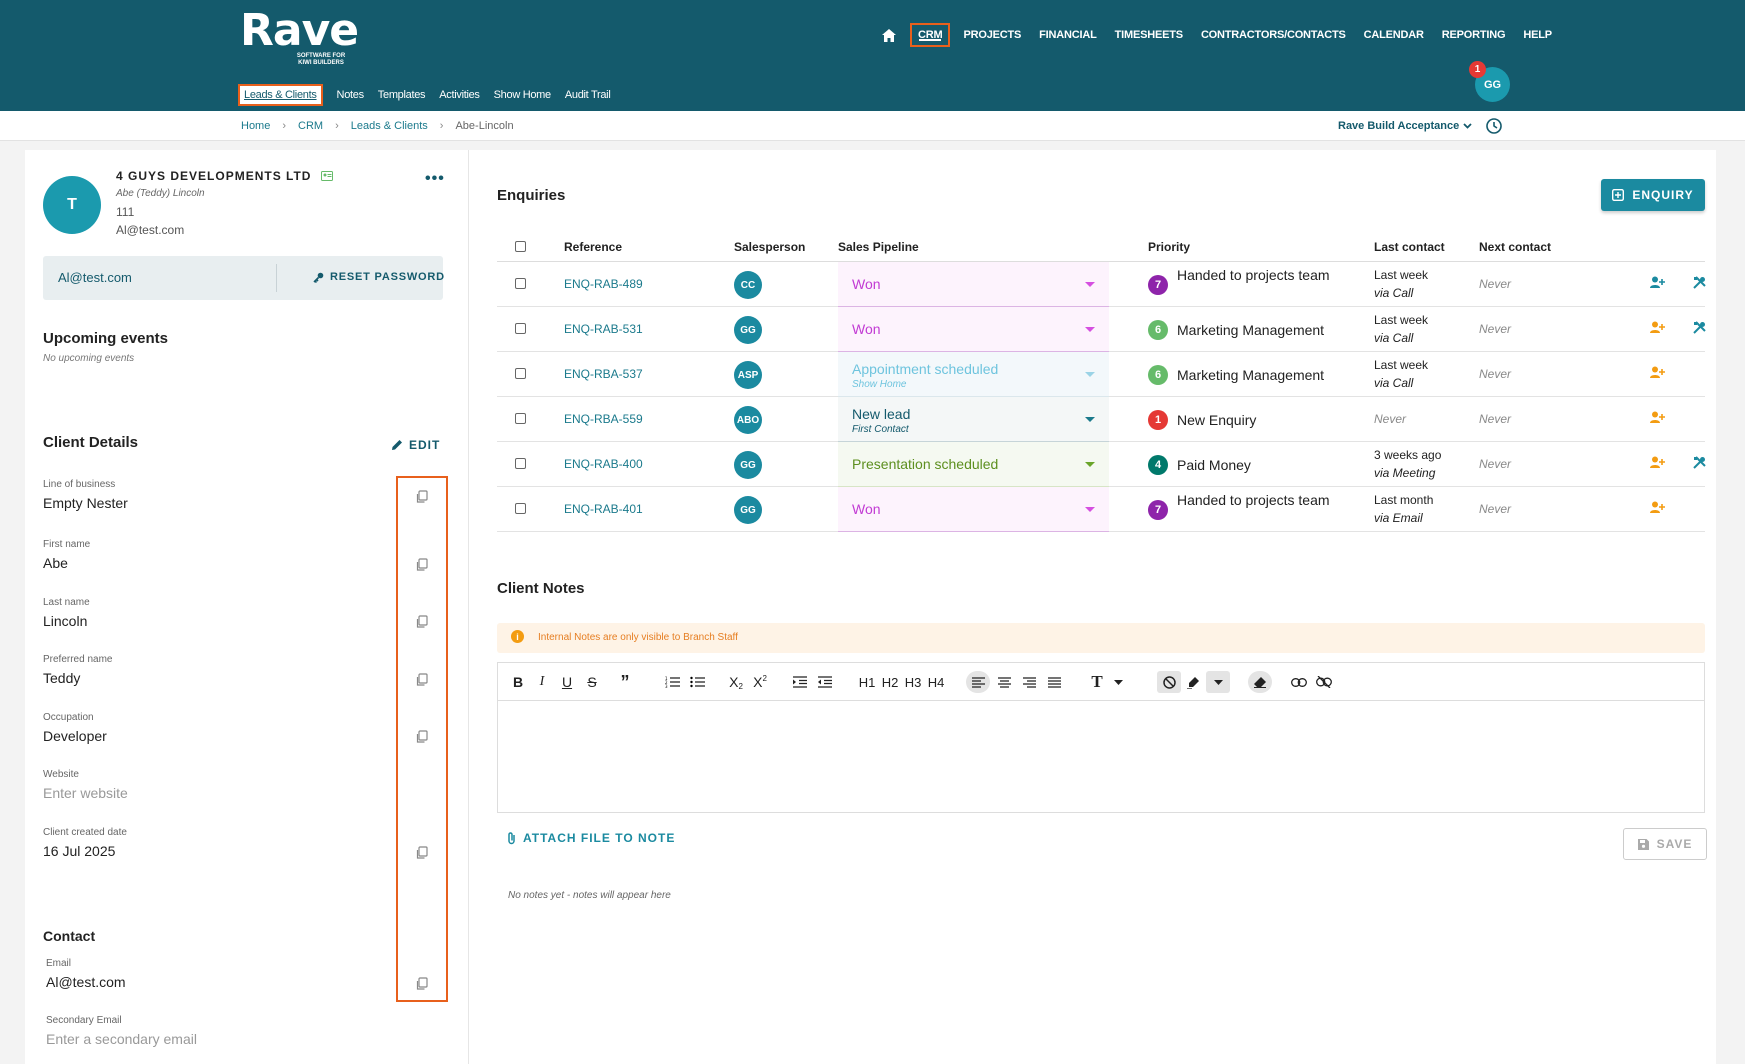 This screenshot has height=1064, width=1745. What do you see at coordinates (1537, 35) in the screenshot?
I see `nav-help: HELP` at bounding box center [1537, 35].